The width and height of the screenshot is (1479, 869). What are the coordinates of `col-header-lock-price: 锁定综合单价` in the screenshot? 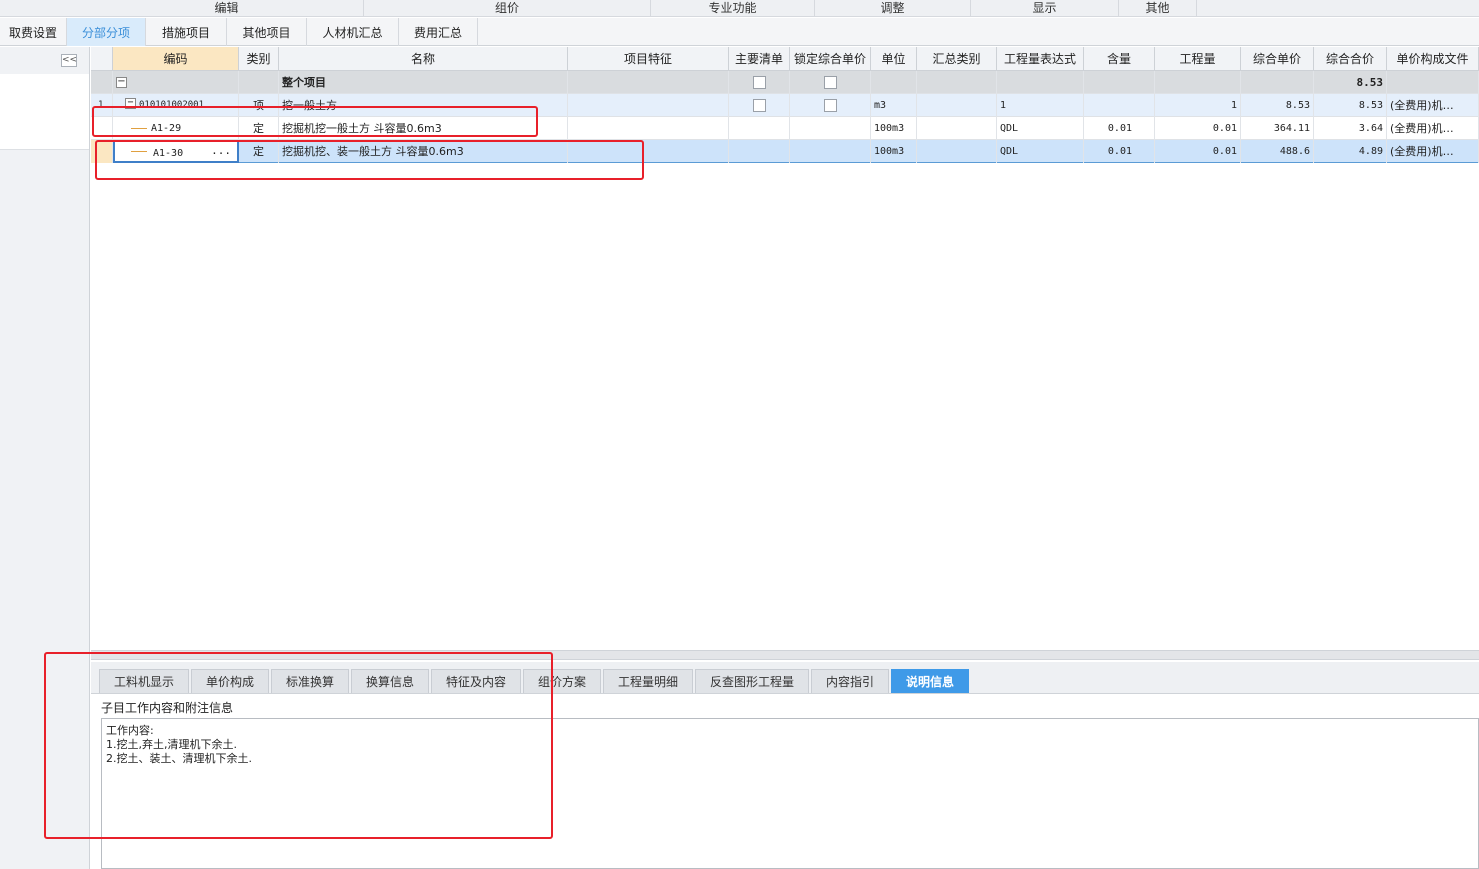 It's located at (830, 59).